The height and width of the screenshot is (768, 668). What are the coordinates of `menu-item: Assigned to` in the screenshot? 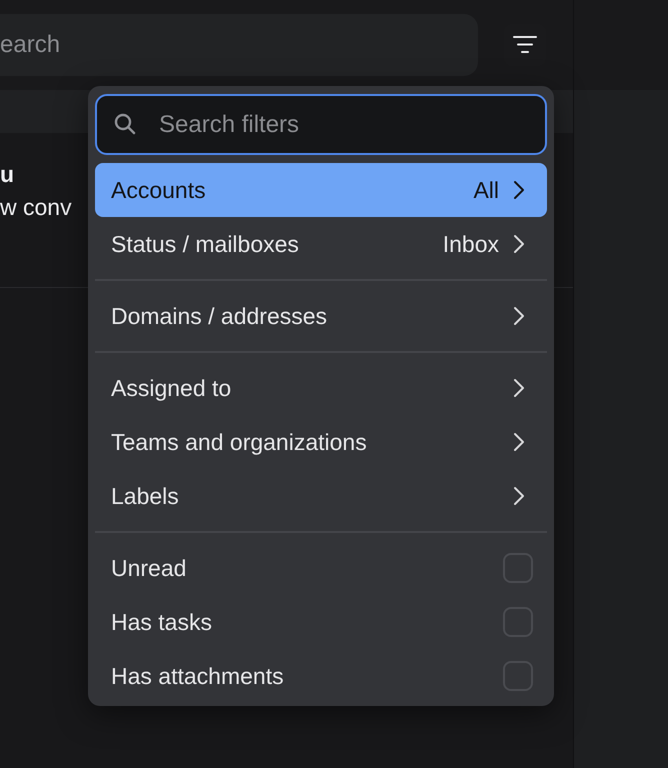 It's located at (321, 388).